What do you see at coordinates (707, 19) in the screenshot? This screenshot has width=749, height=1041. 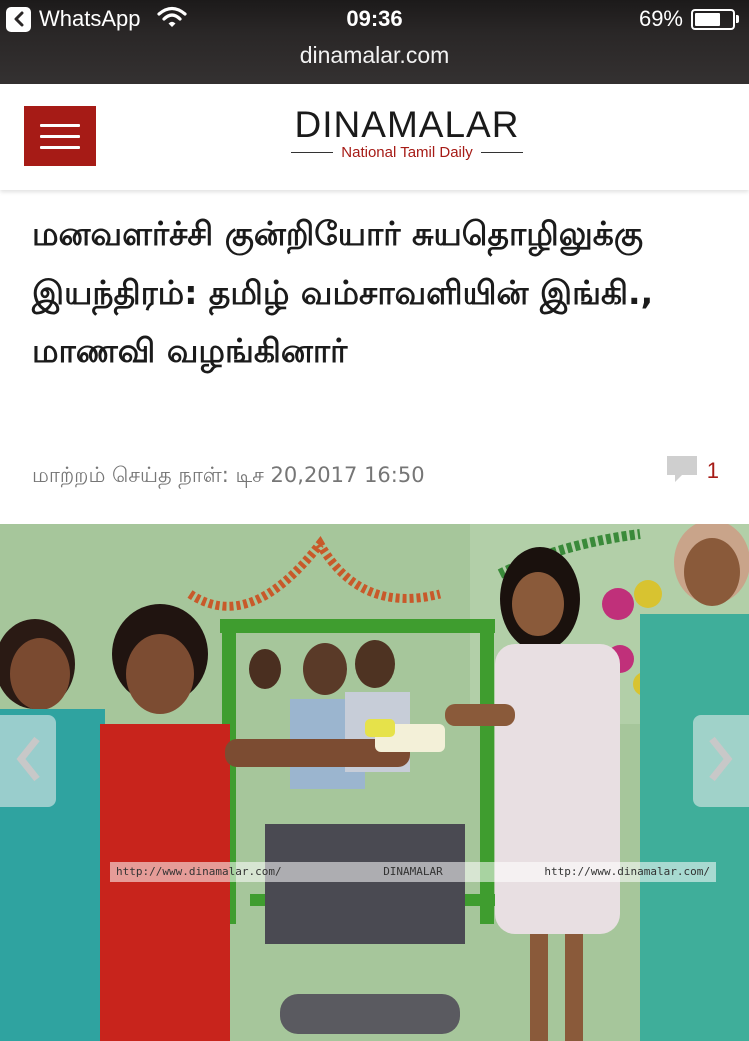 I see `battery-level` at bounding box center [707, 19].